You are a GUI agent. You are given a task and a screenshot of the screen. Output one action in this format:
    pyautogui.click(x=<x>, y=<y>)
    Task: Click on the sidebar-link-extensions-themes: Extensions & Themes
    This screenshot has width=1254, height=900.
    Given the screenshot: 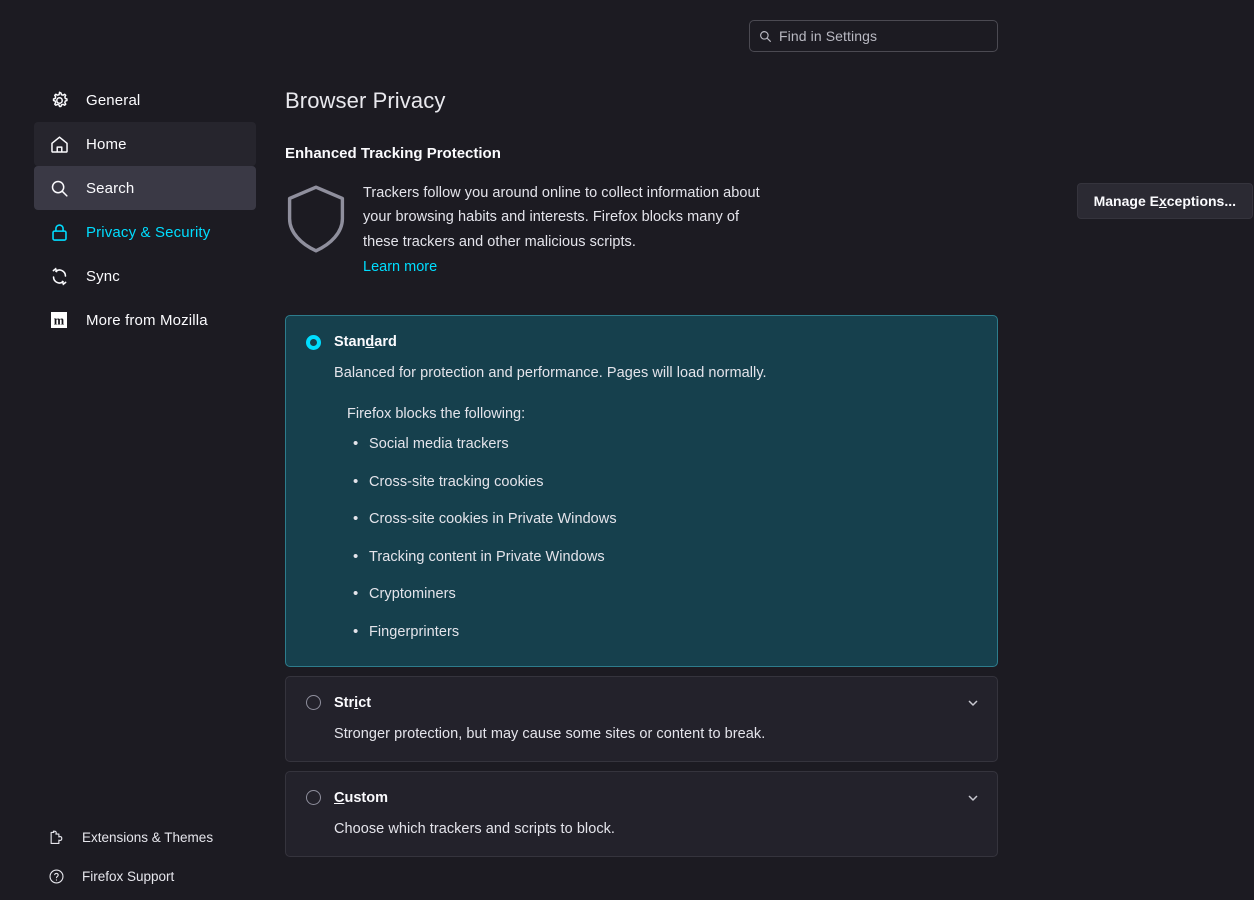 What is the action you would take?
    pyautogui.click(x=155, y=837)
    